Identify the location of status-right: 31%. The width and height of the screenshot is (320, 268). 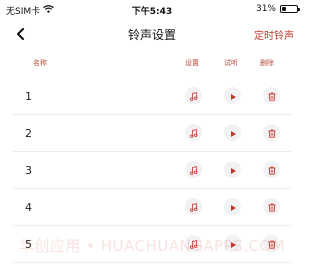
(277, 9).